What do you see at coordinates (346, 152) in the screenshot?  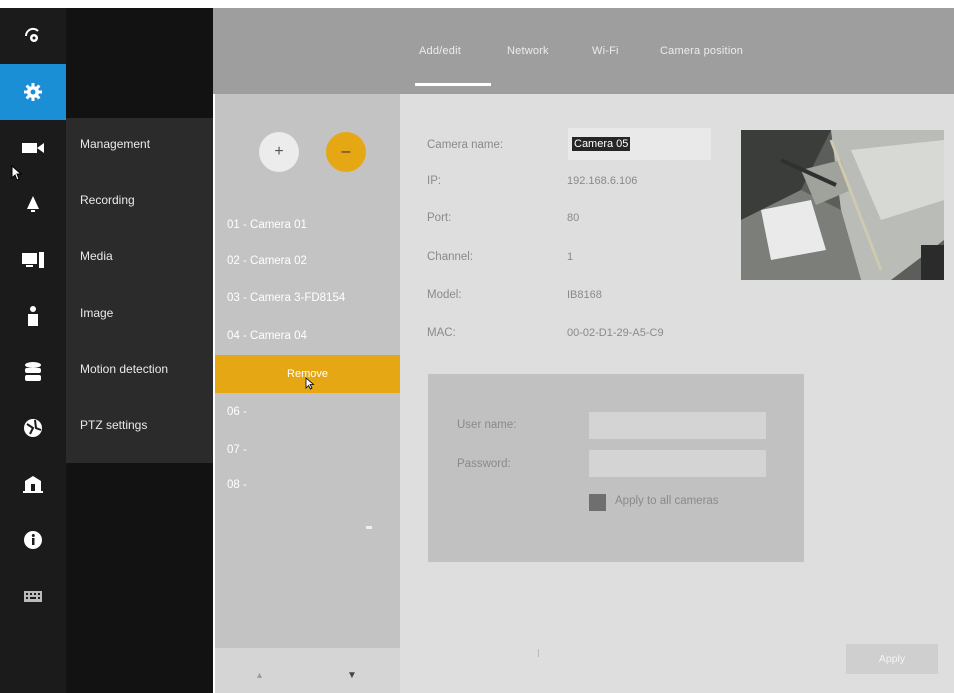 I see `remove-camera-button: –` at bounding box center [346, 152].